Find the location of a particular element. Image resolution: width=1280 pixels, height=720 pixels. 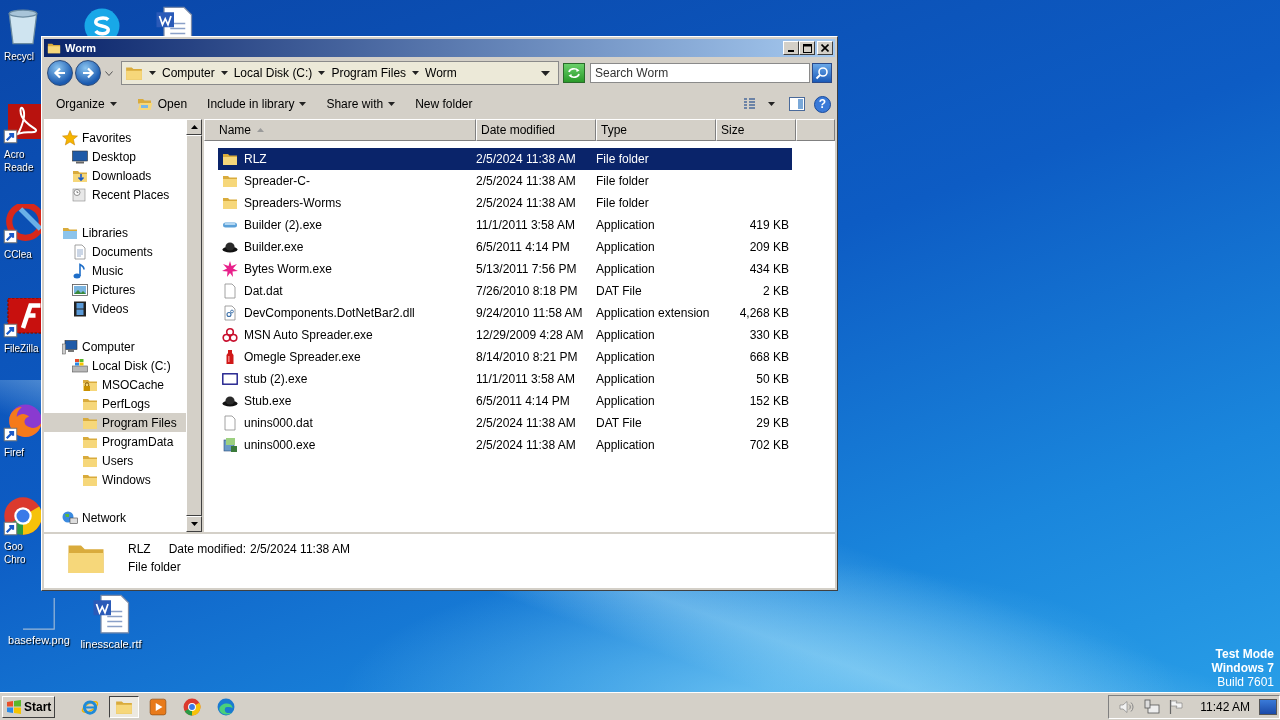

breadcrumb: Program Files is located at coordinates (369, 73).